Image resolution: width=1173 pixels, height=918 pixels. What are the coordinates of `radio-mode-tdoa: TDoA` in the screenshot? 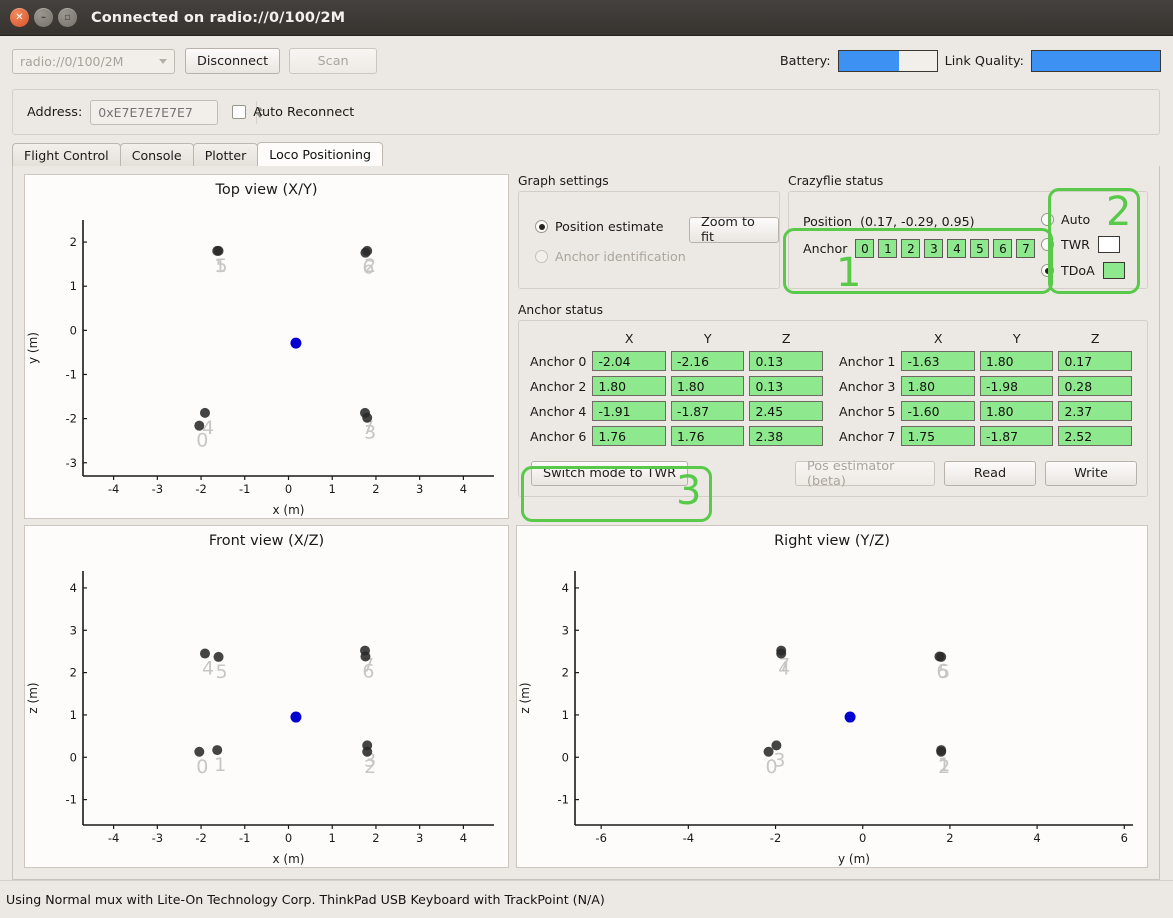 It's located at (1089, 270).